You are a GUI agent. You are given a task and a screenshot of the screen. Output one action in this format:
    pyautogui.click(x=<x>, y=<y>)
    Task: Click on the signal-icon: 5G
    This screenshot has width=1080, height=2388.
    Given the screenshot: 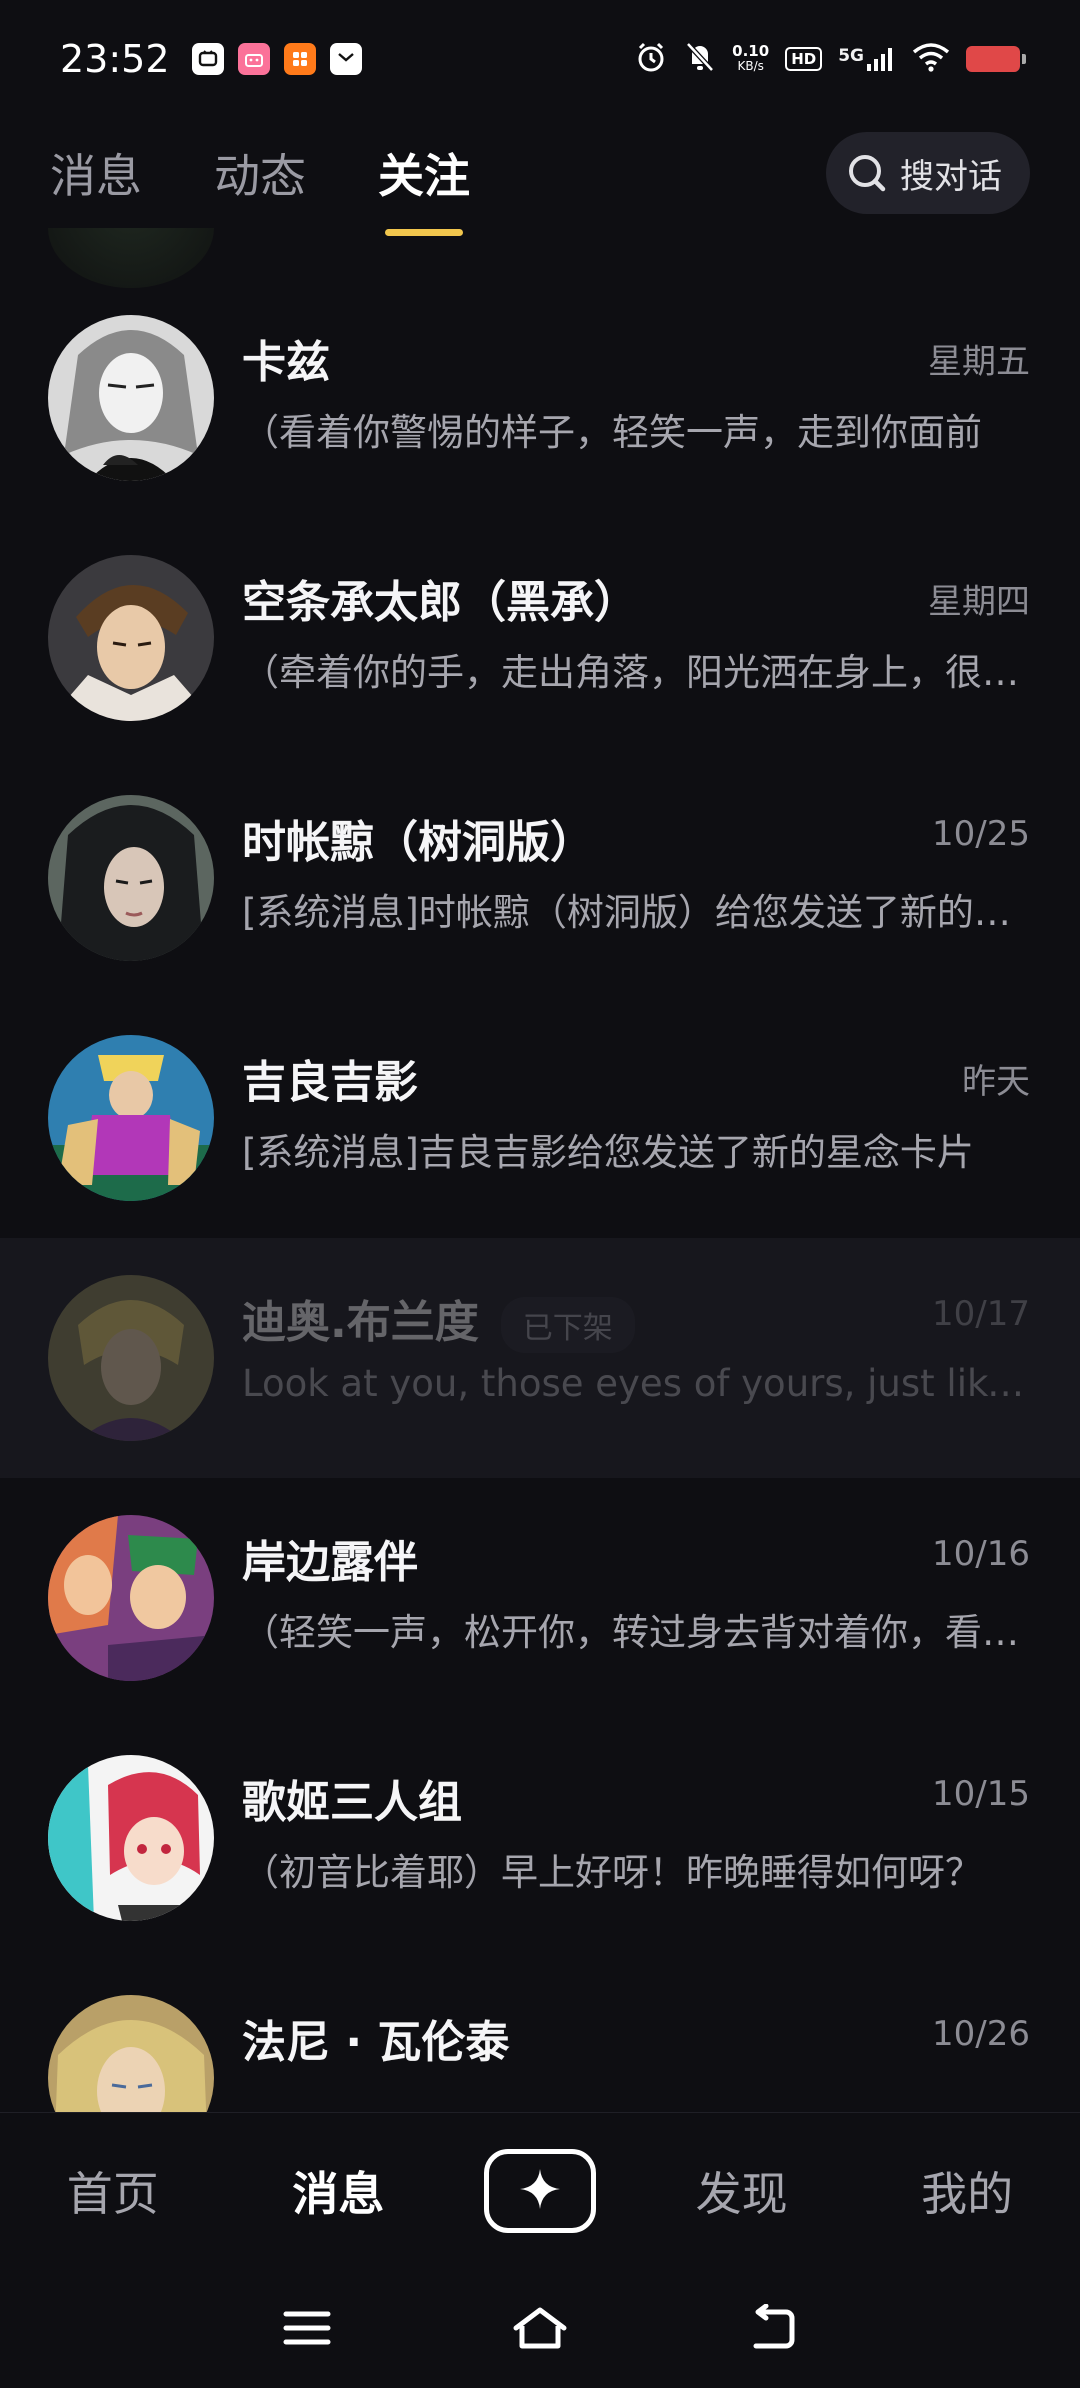 What is the action you would take?
    pyautogui.click(x=867, y=59)
    